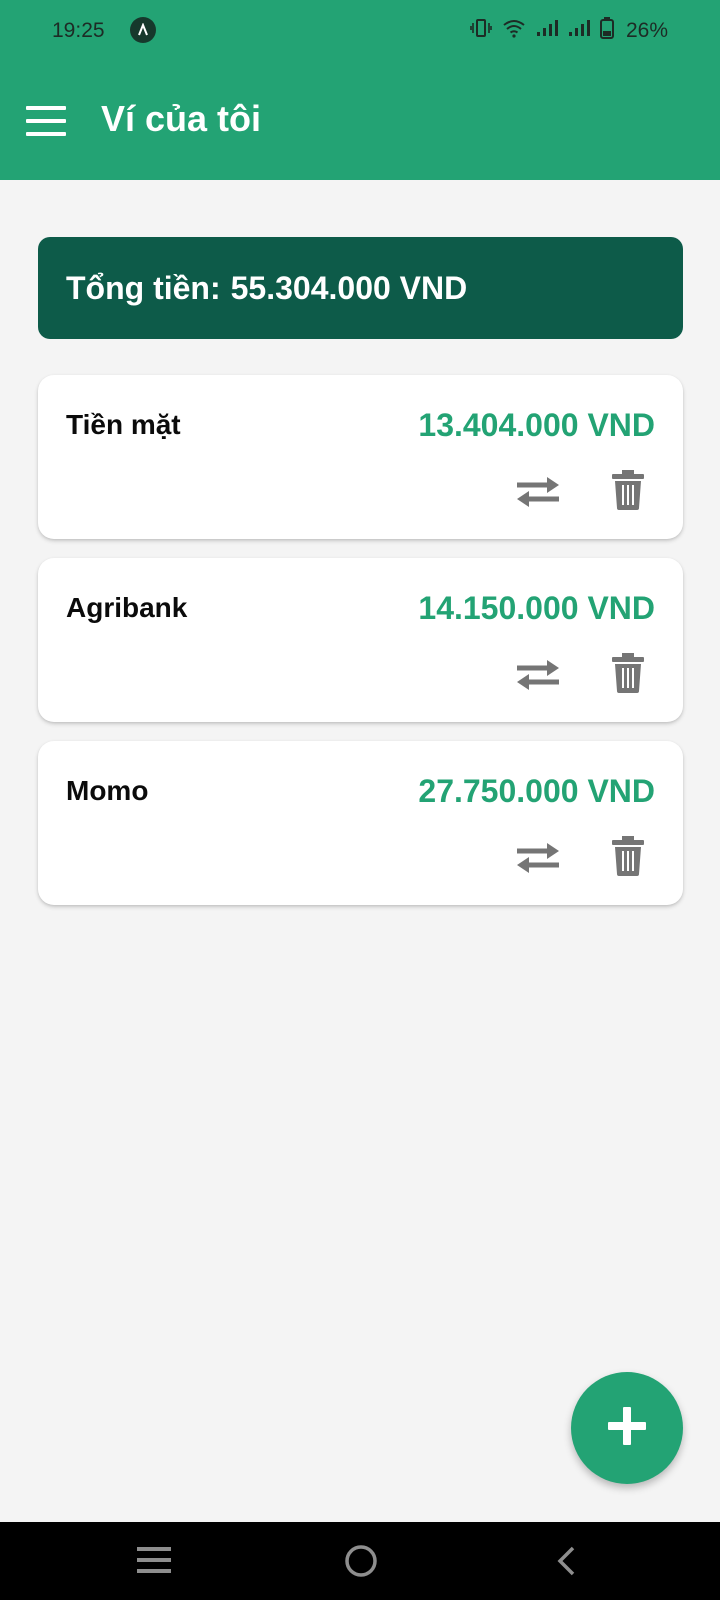 This screenshot has height=1600, width=720. What do you see at coordinates (360, 31) in the screenshot?
I see `status-bar: 19:25 26%` at bounding box center [360, 31].